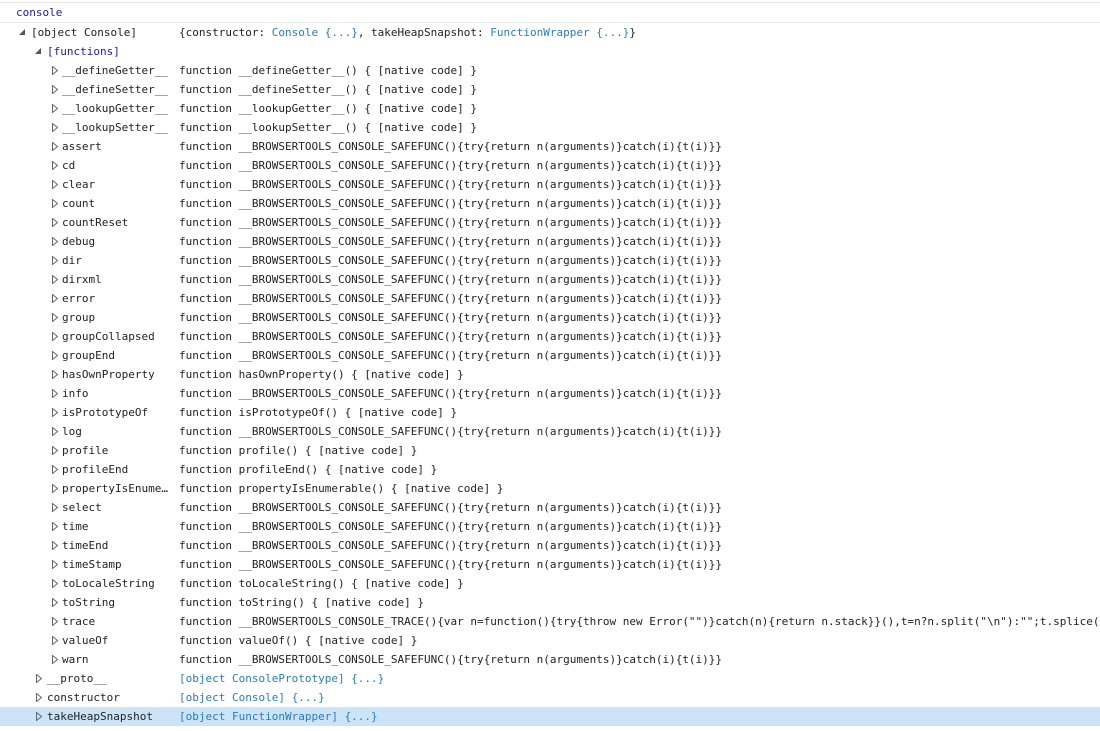  Describe the element at coordinates (225, 32) in the screenshot. I see `summary-open: {constructor:` at that location.